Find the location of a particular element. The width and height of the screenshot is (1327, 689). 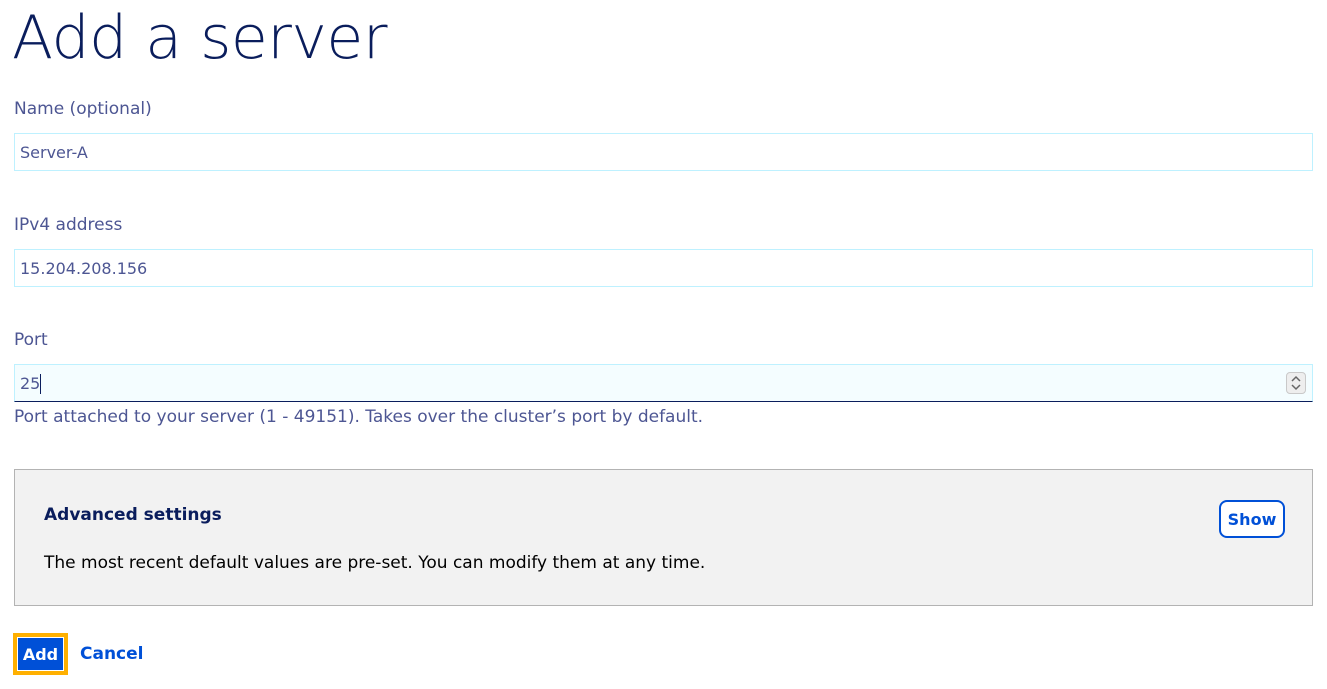

port-input is located at coordinates (645, 383).